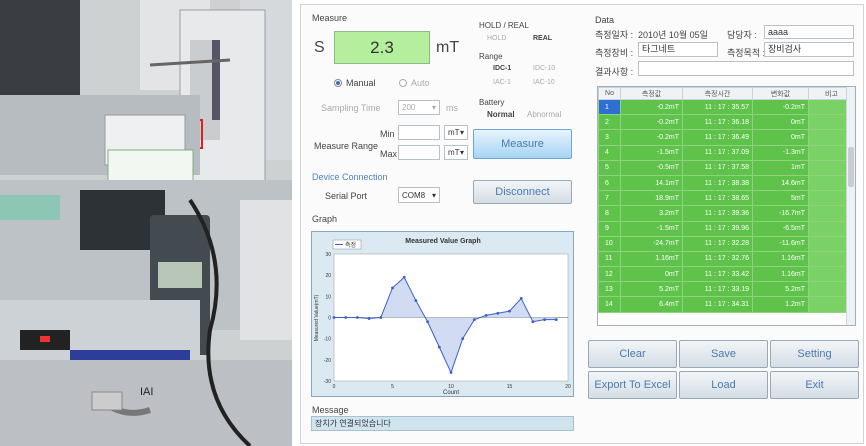 The height and width of the screenshot is (446, 866). What do you see at coordinates (780, 198) in the screenshot?
I see `table-cell: 5mT` at bounding box center [780, 198].